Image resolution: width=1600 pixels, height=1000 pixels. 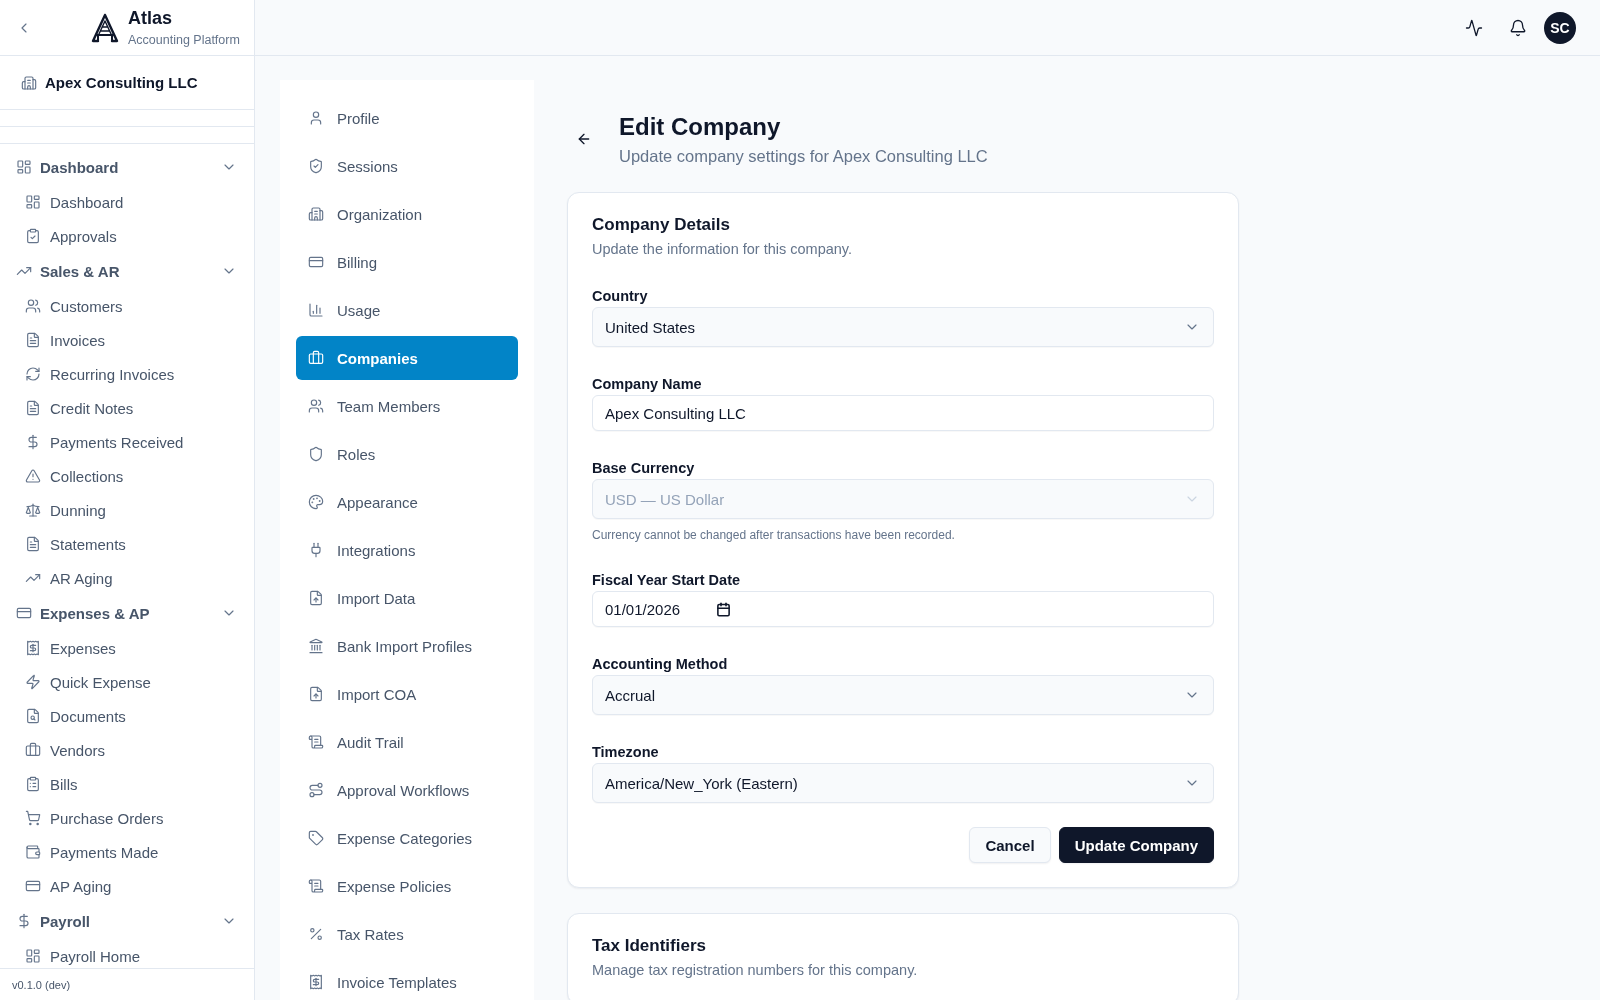 I want to click on building-icon, so click(x=316, y=214).